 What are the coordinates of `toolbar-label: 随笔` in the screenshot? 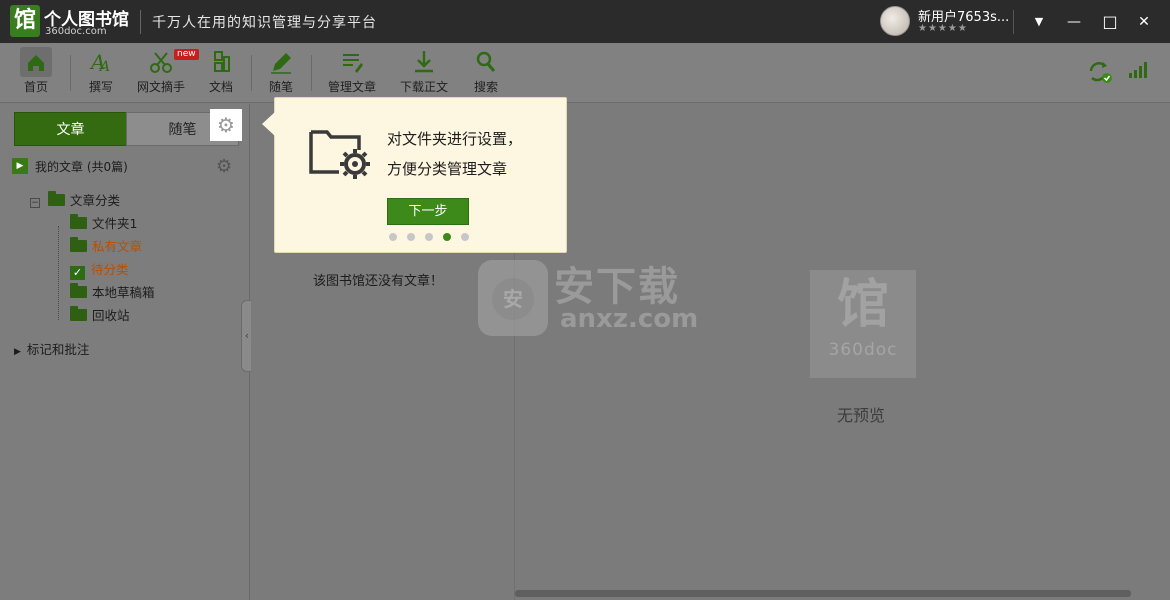 It's located at (280, 87).